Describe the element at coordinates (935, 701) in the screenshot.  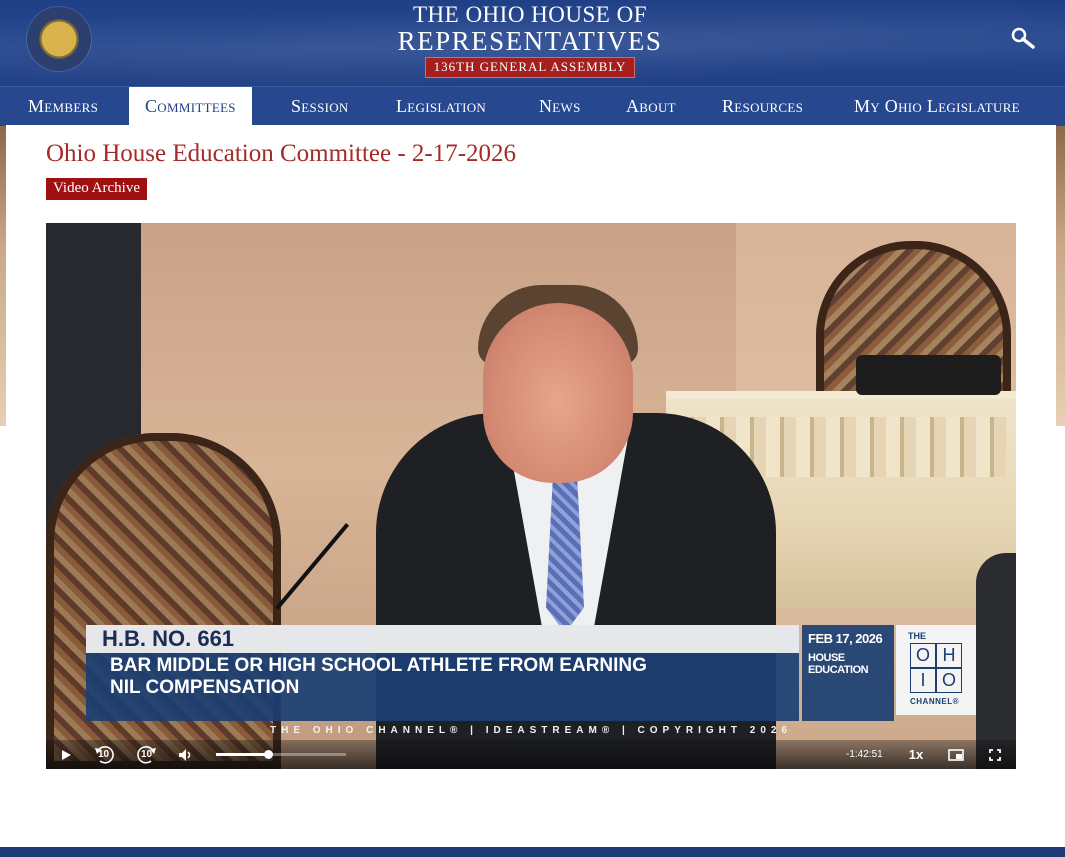
I see `logo-channel: CHANNEL®` at that location.